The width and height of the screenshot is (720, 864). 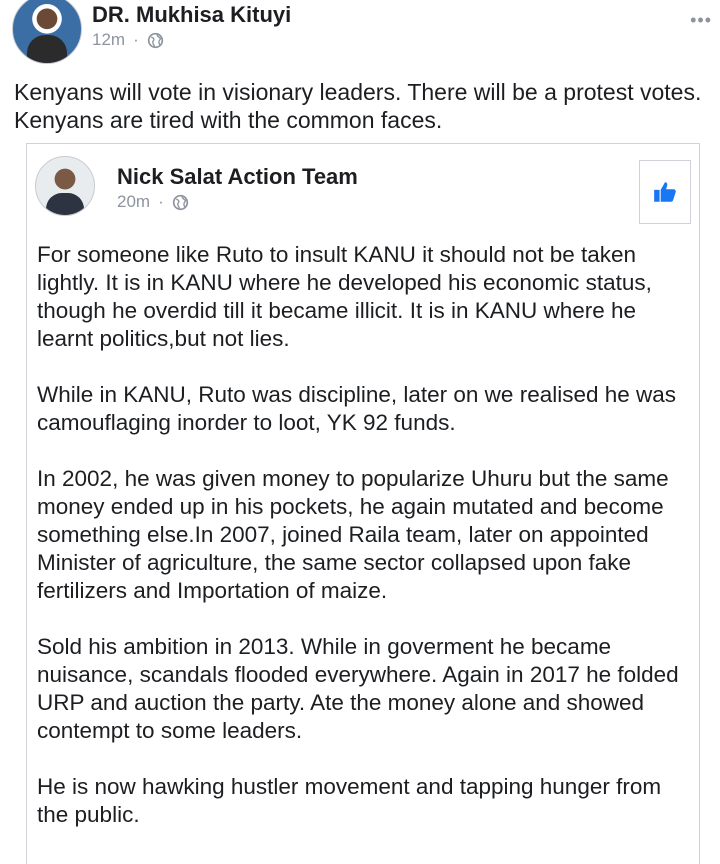 I want to click on post-timestamp: 12m, so click(x=108, y=40).